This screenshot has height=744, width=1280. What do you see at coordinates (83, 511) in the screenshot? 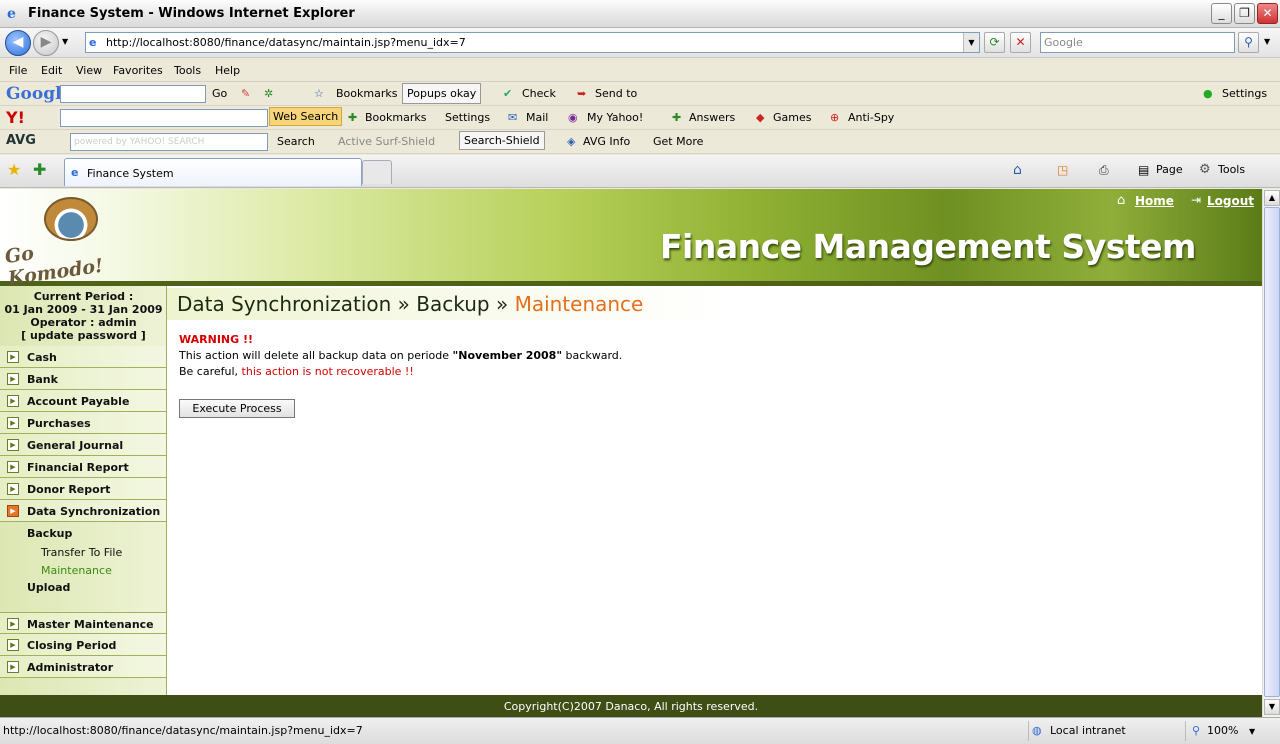
I see `sidebar-item-data-synchronization: ▶ Data Synchronization` at bounding box center [83, 511].